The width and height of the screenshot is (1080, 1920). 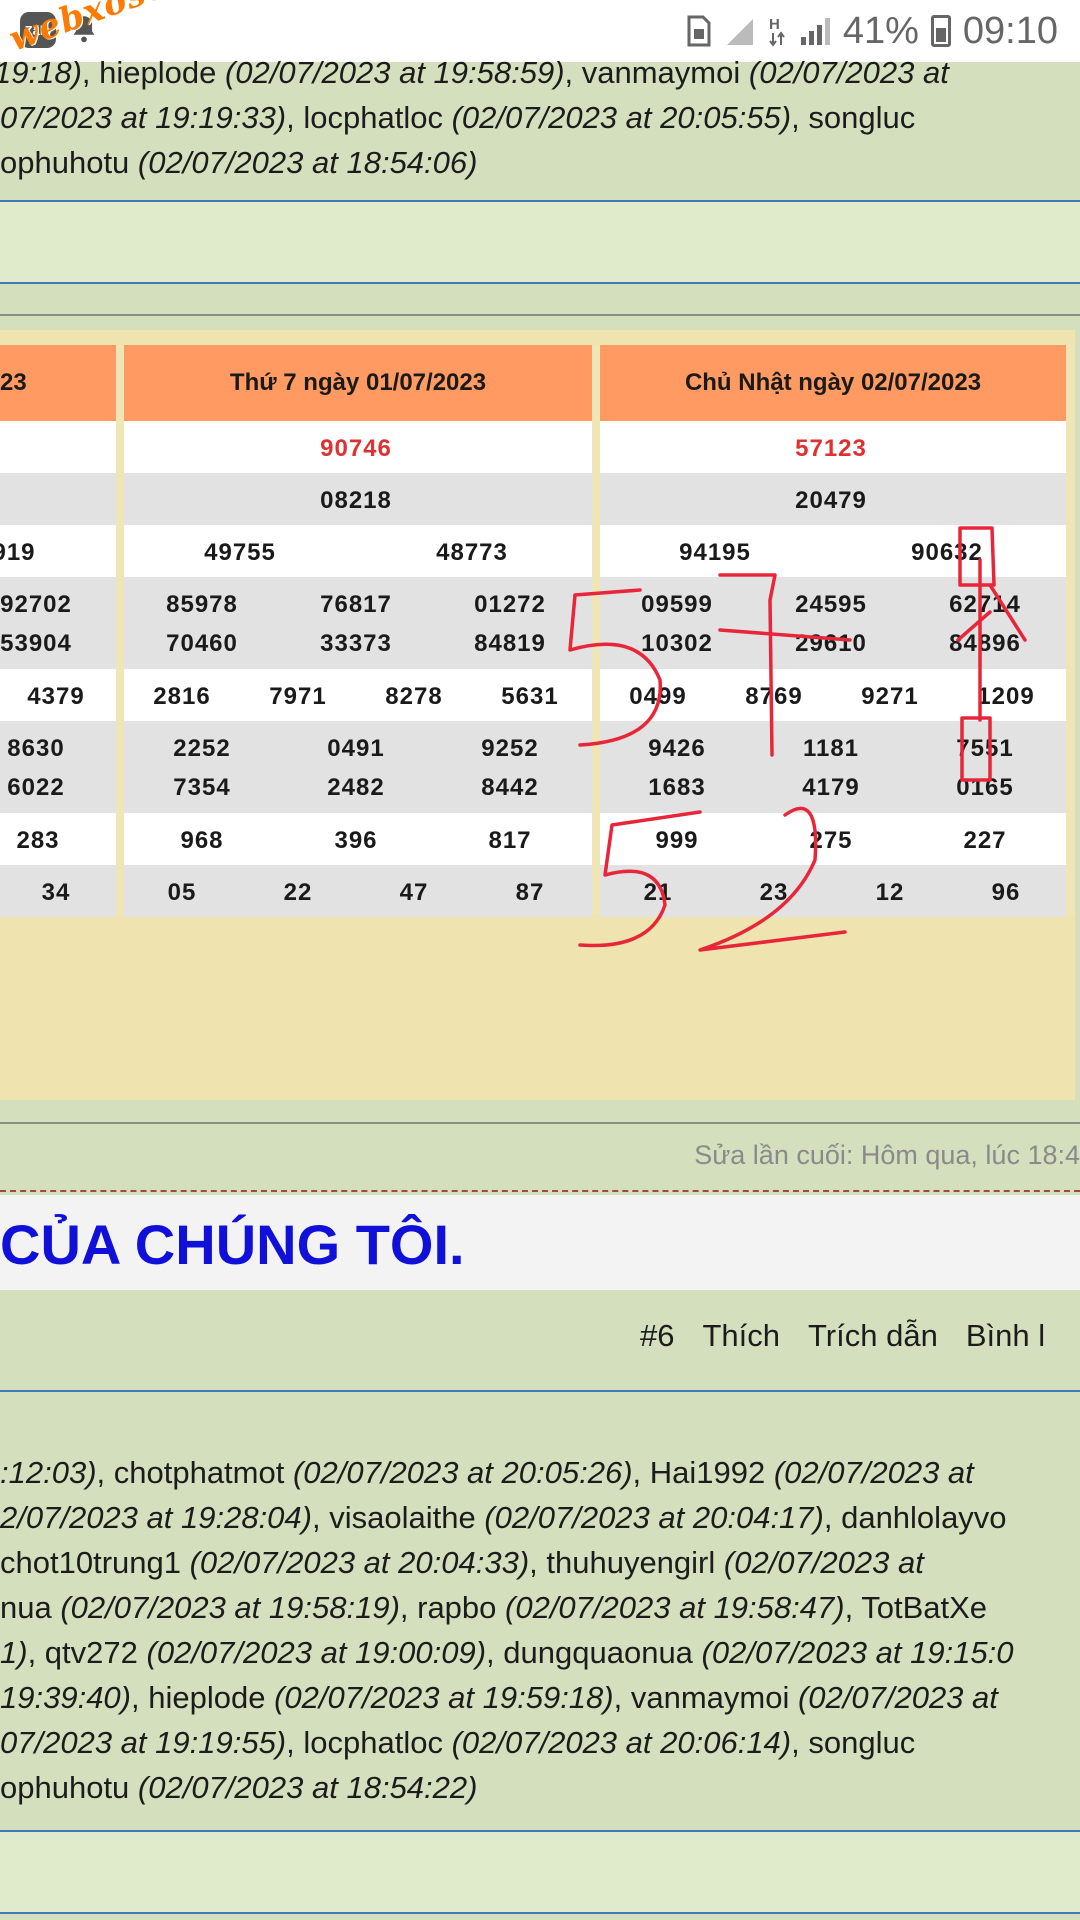 What do you see at coordinates (540, 162) in the screenshot?
I see `thanks-line: ophuhotu (02/07/2023 at 18:54:06)` at bounding box center [540, 162].